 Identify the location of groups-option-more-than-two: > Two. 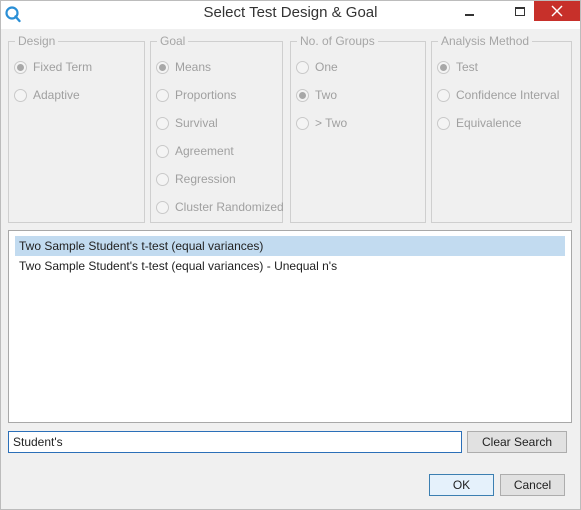
(321, 123).